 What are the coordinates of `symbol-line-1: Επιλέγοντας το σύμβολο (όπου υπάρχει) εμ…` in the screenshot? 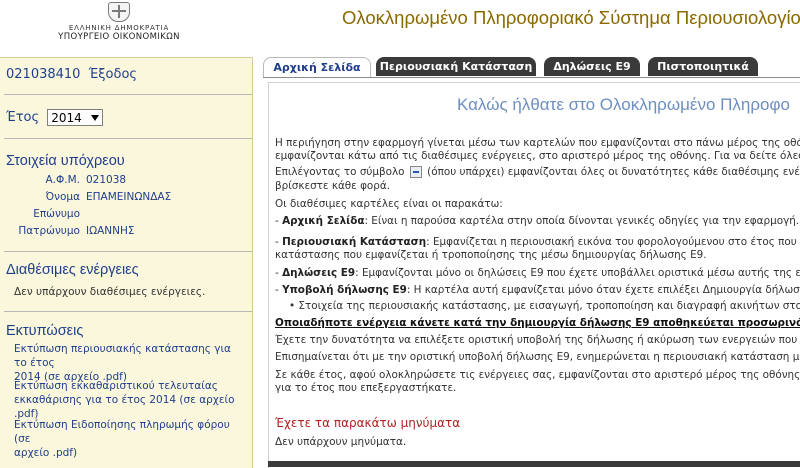 It's located at (537, 172).